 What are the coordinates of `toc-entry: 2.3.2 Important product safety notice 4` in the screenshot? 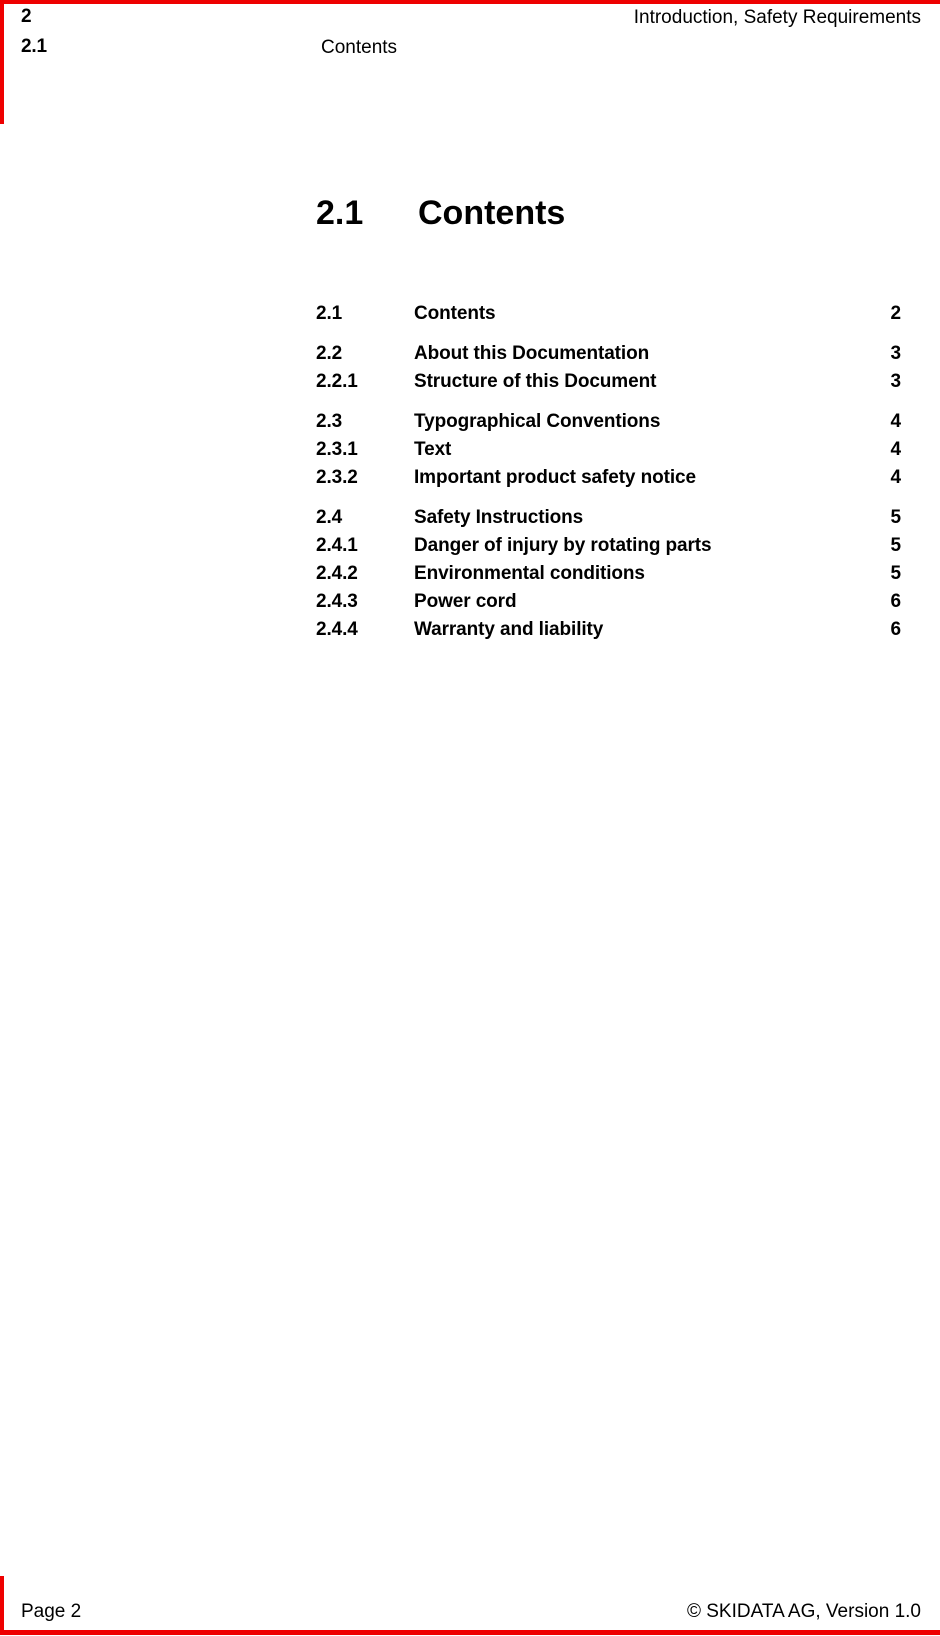 It's located at (608, 481).